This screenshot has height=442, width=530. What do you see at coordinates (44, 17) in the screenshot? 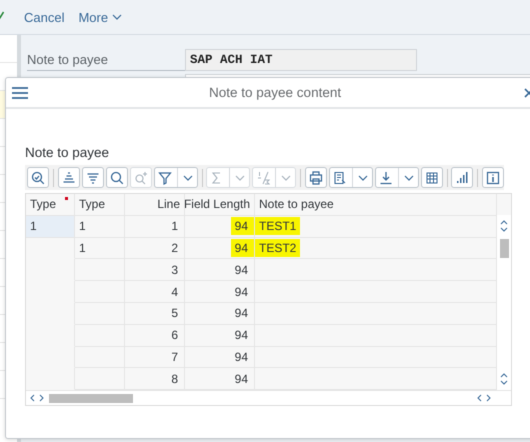
I see `cancel-button: Cancel` at bounding box center [44, 17].